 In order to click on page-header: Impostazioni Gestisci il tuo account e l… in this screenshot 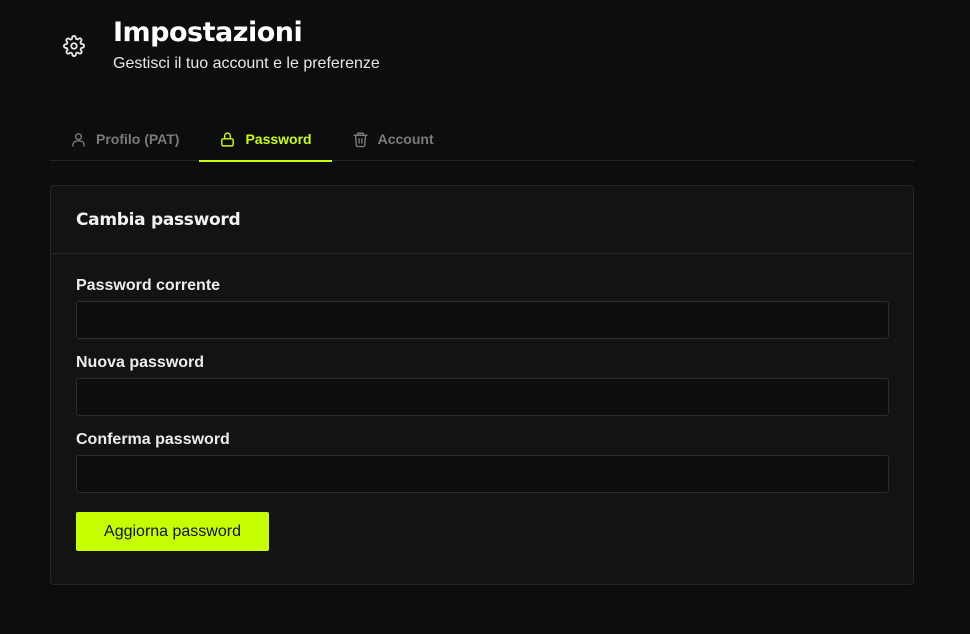, I will do `click(215, 46)`.